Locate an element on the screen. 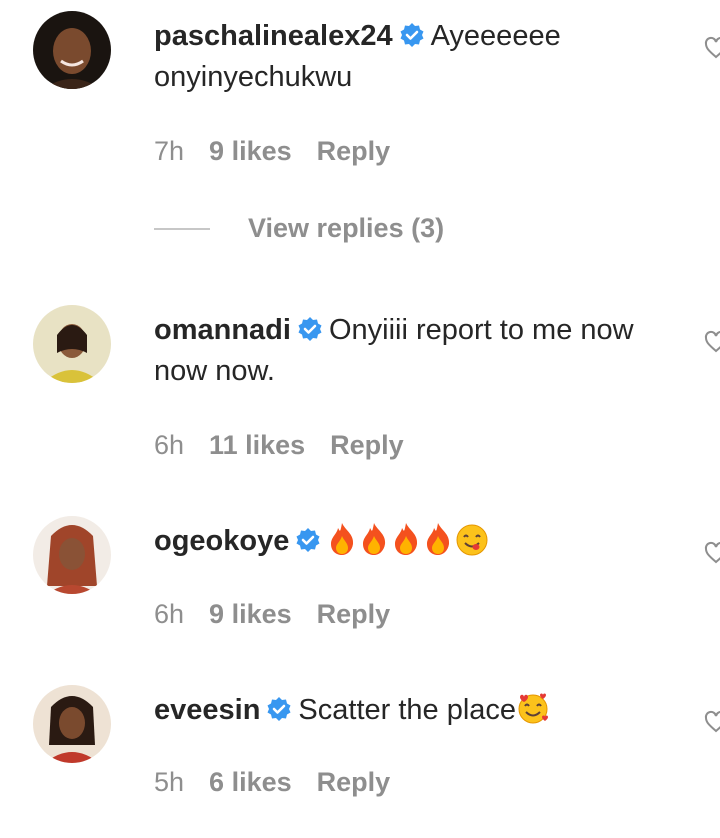 The image size is (720, 838). username: paschalinealex24 is located at coordinates (273, 36).